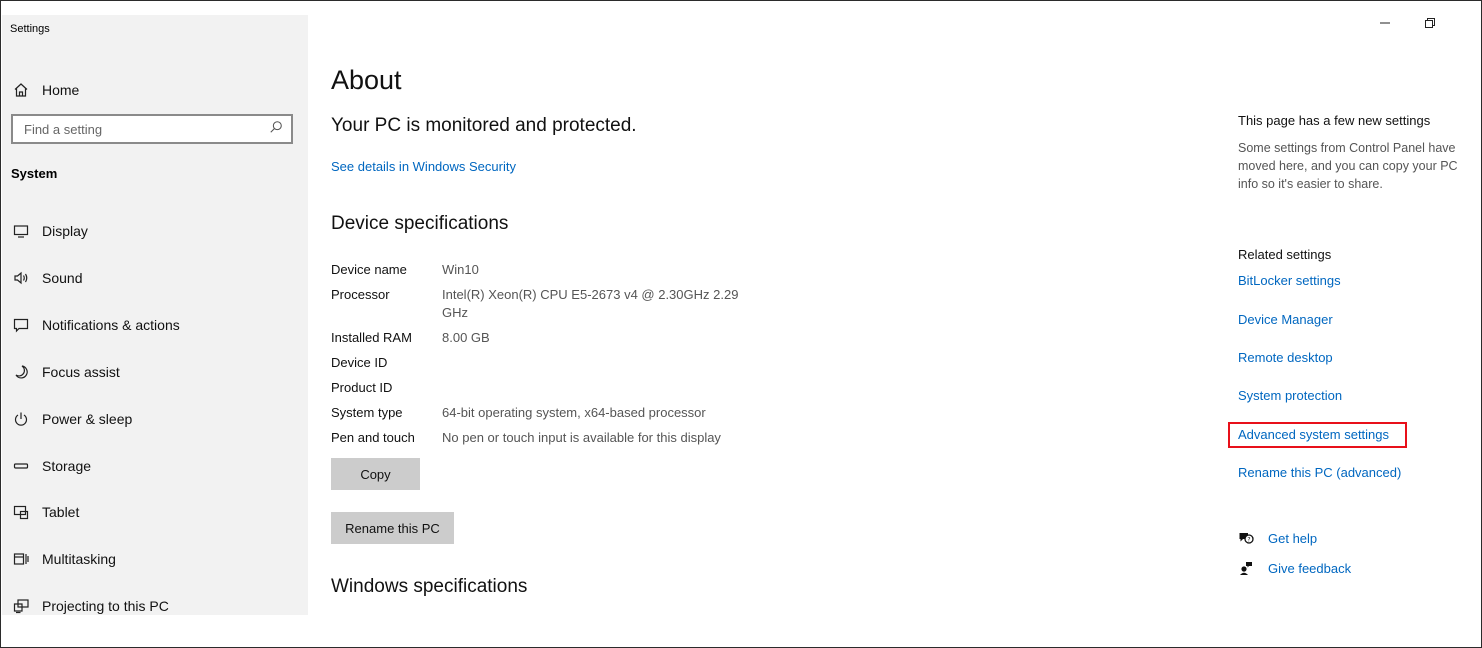 The height and width of the screenshot is (648, 1482). What do you see at coordinates (369, 269) in the screenshot?
I see `spec-key: Device name` at bounding box center [369, 269].